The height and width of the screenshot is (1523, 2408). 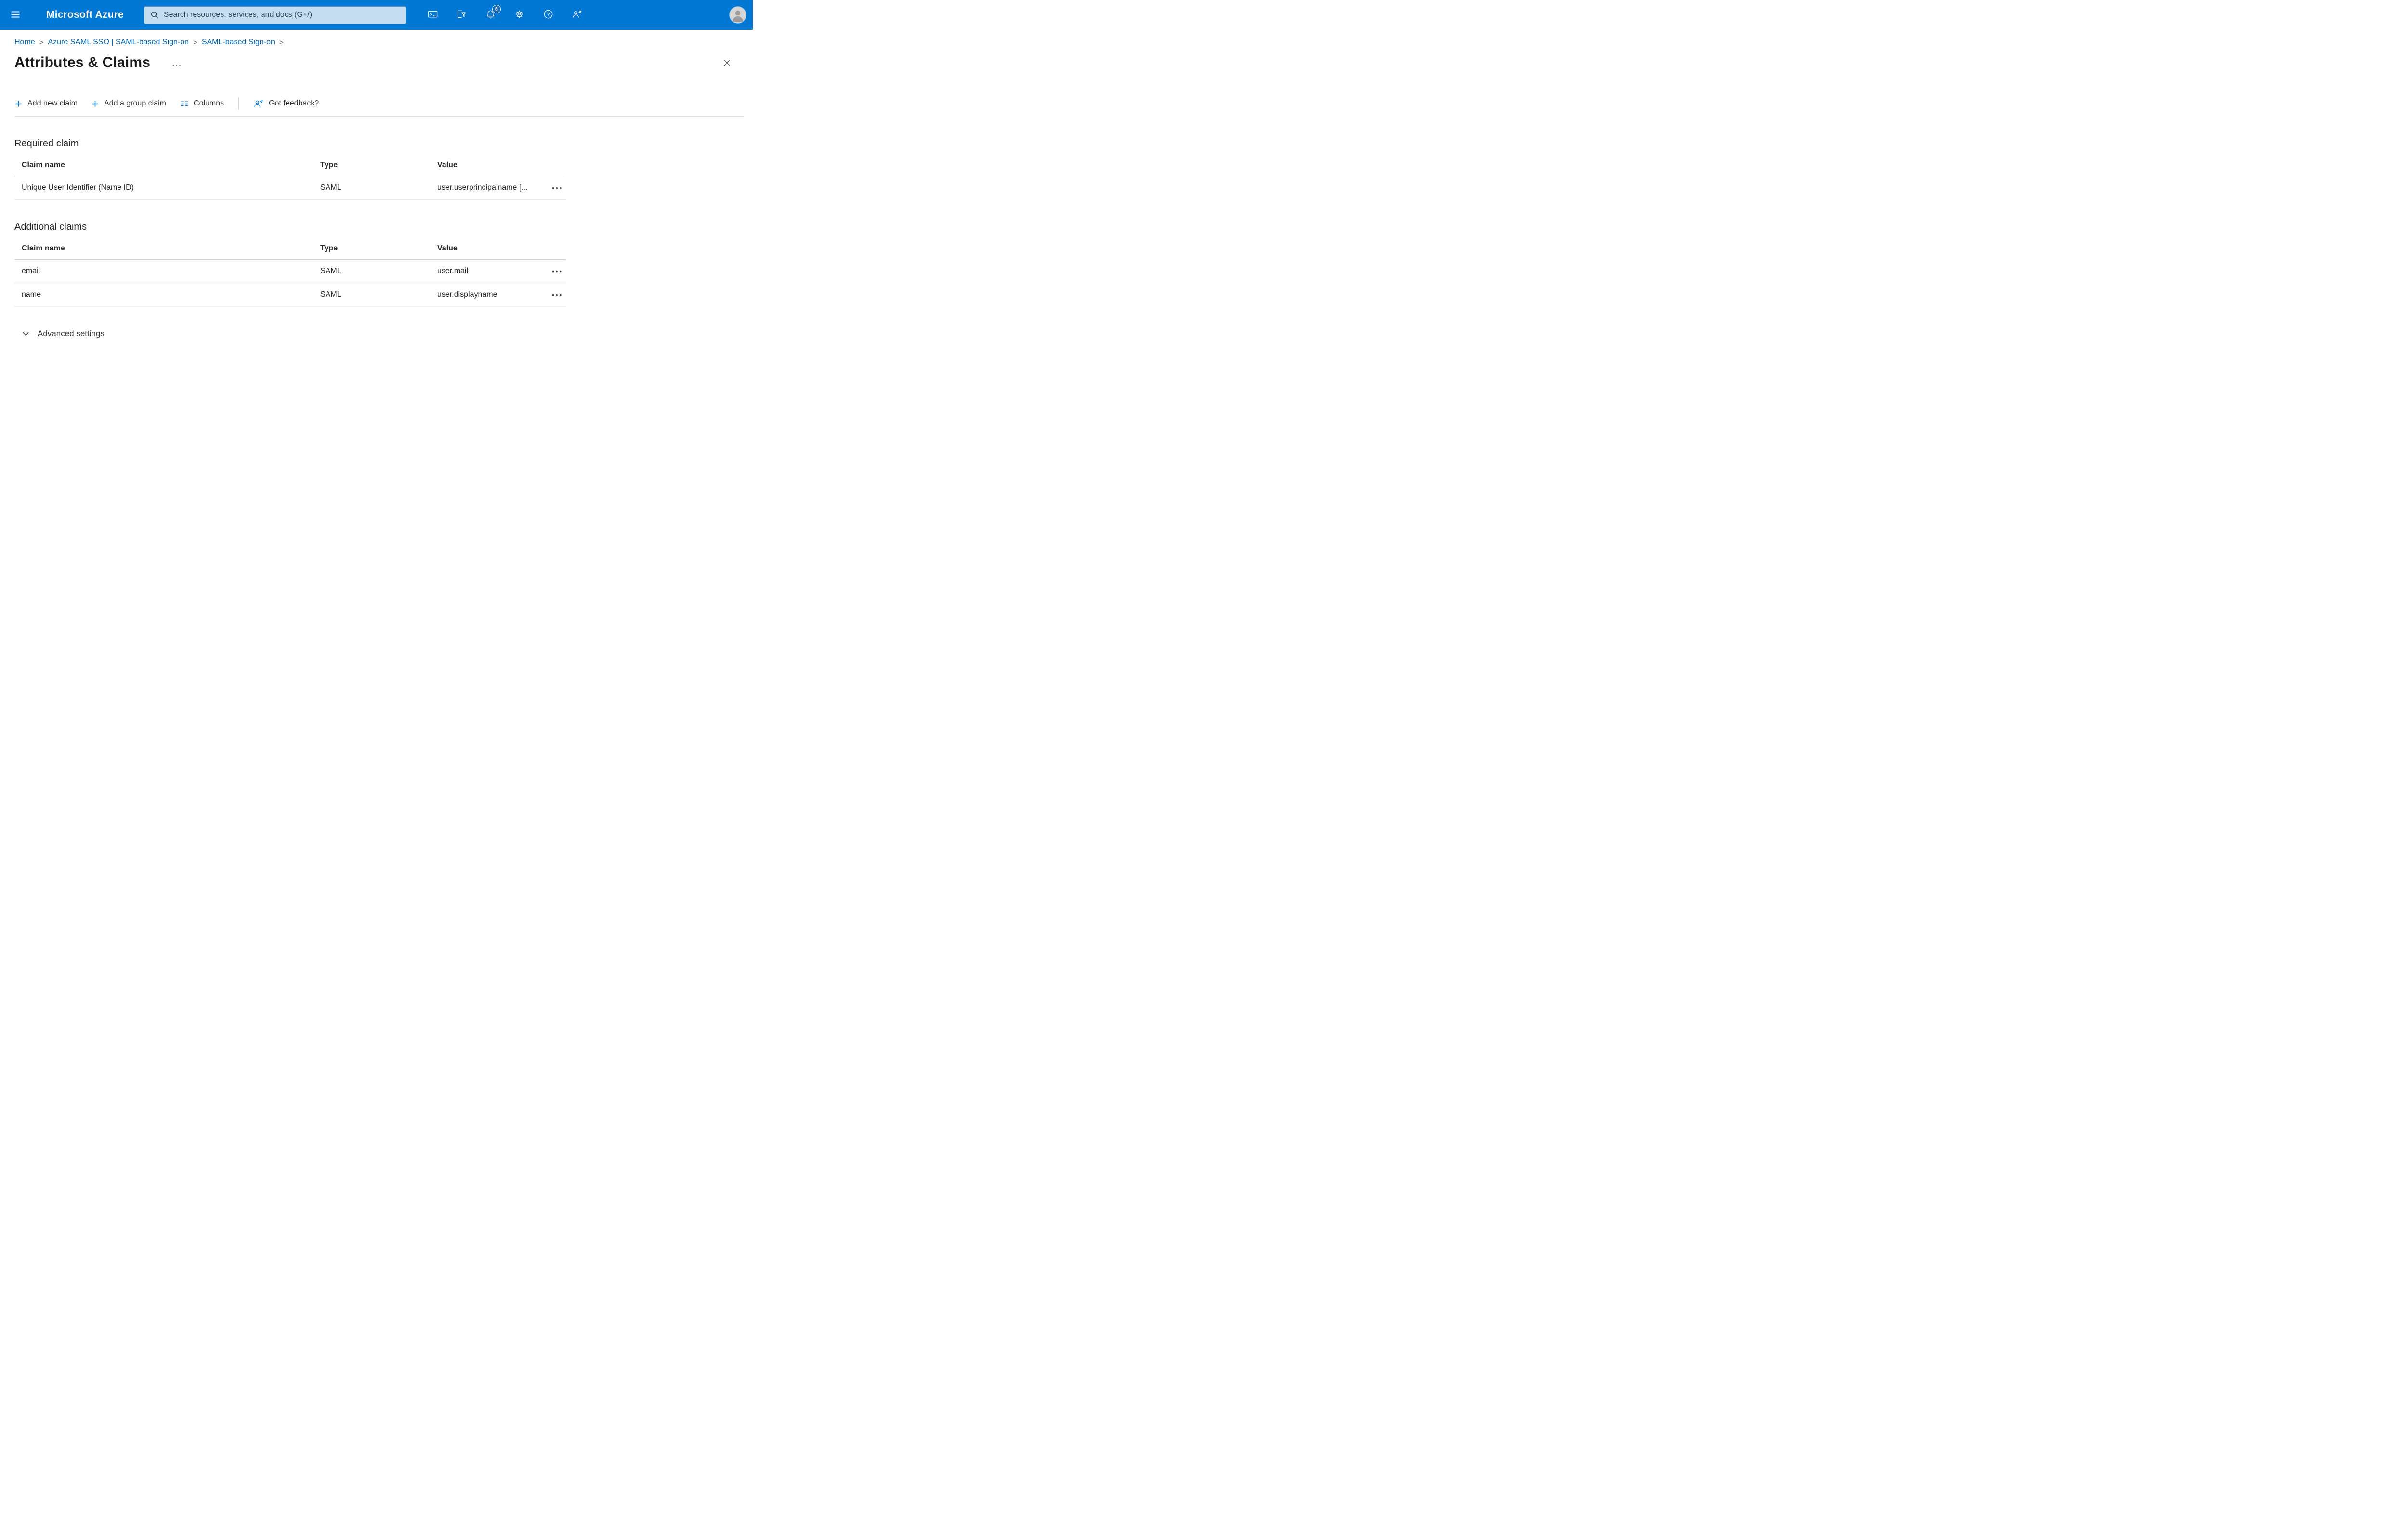 I want to click on avatar-person-icon, so click(x=738, y=15).